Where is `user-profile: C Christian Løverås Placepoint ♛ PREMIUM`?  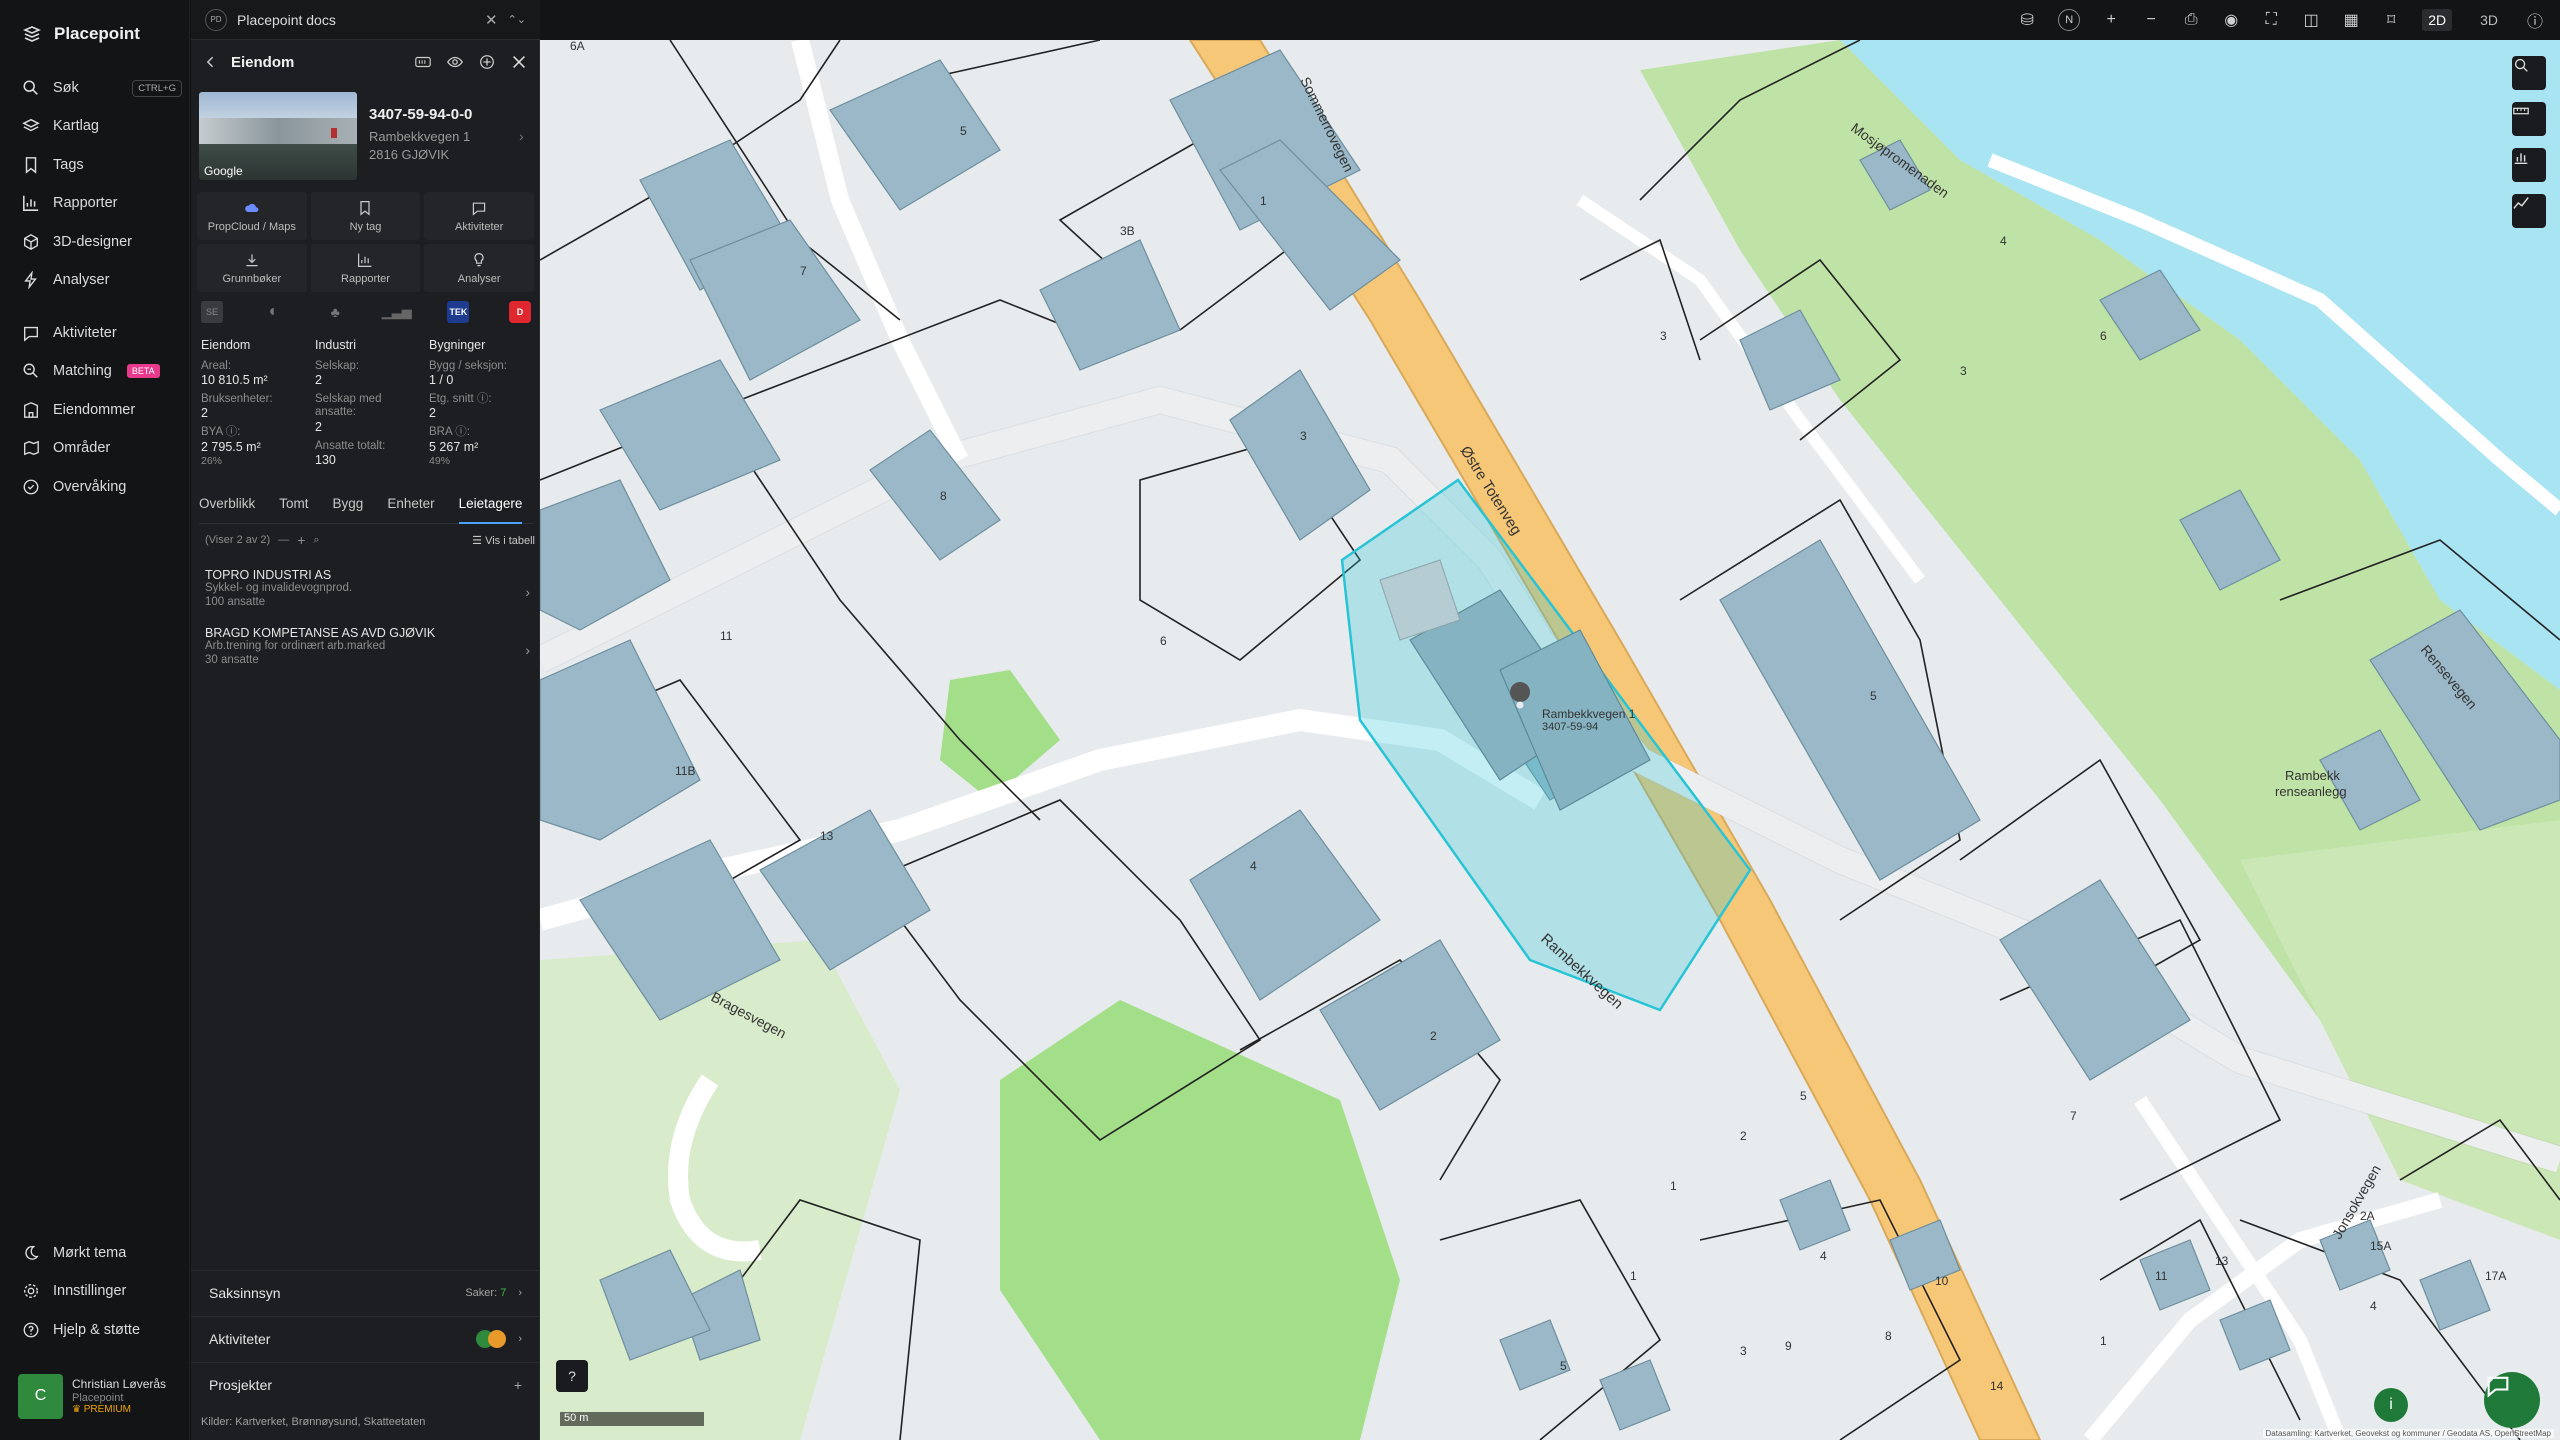 user-profile: C Christian Løverås Placepoint ♛ PREMIUM is located at coordinates (100, 1396).